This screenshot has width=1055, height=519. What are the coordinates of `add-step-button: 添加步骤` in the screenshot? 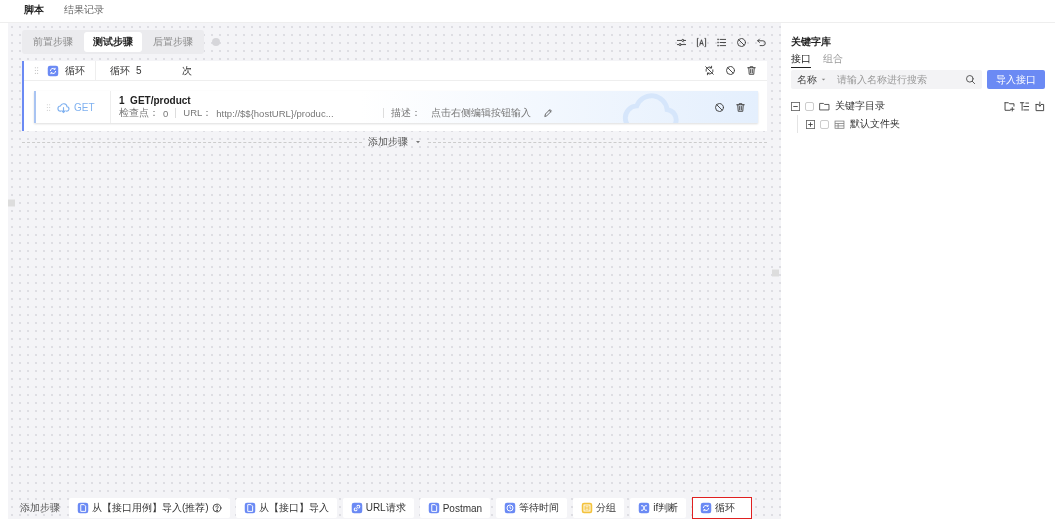 It's located at (387, 142).